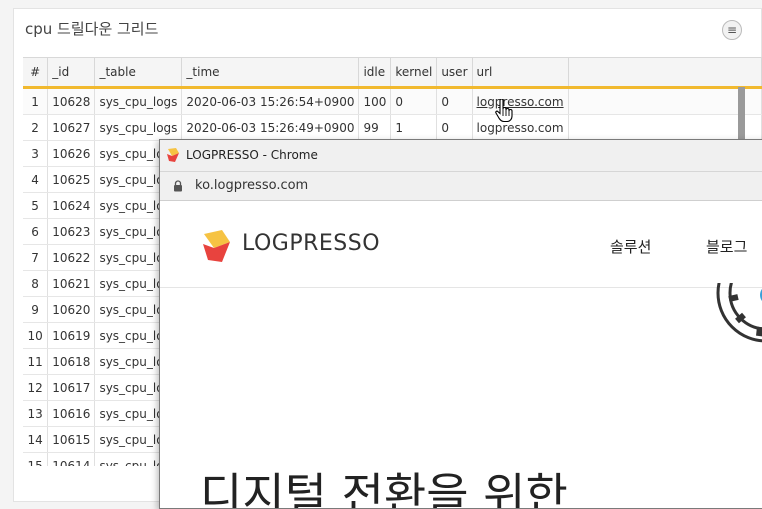 The width and height of the screenshot is (762, 509). Describe the element at coordinates (375, 72) in the screenshot. I see `column-header: idle` at that location.